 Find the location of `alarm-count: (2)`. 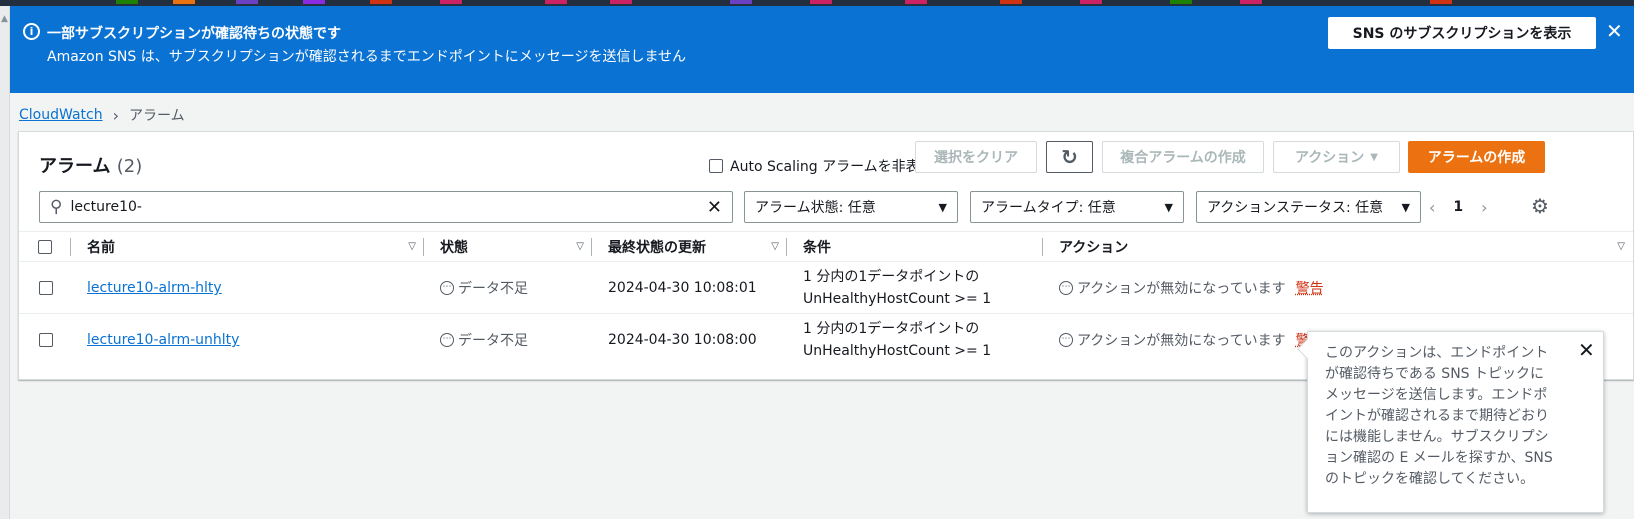

alarm-count: (2) is located at coordinates (129, 166).